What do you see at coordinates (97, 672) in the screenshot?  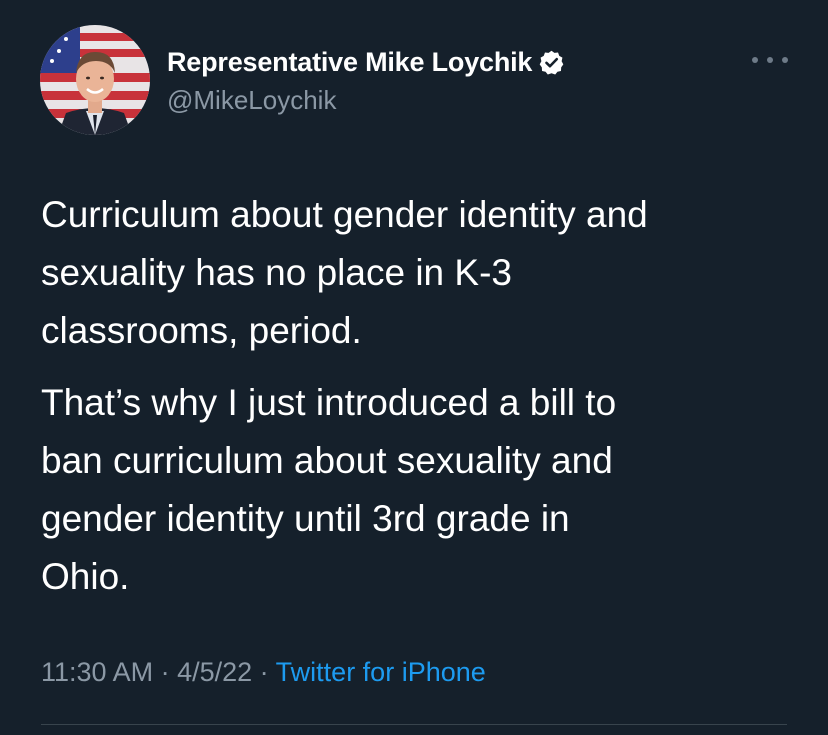 I see `tweet-time: 11:30 AM` at bounding box center [97, 672].